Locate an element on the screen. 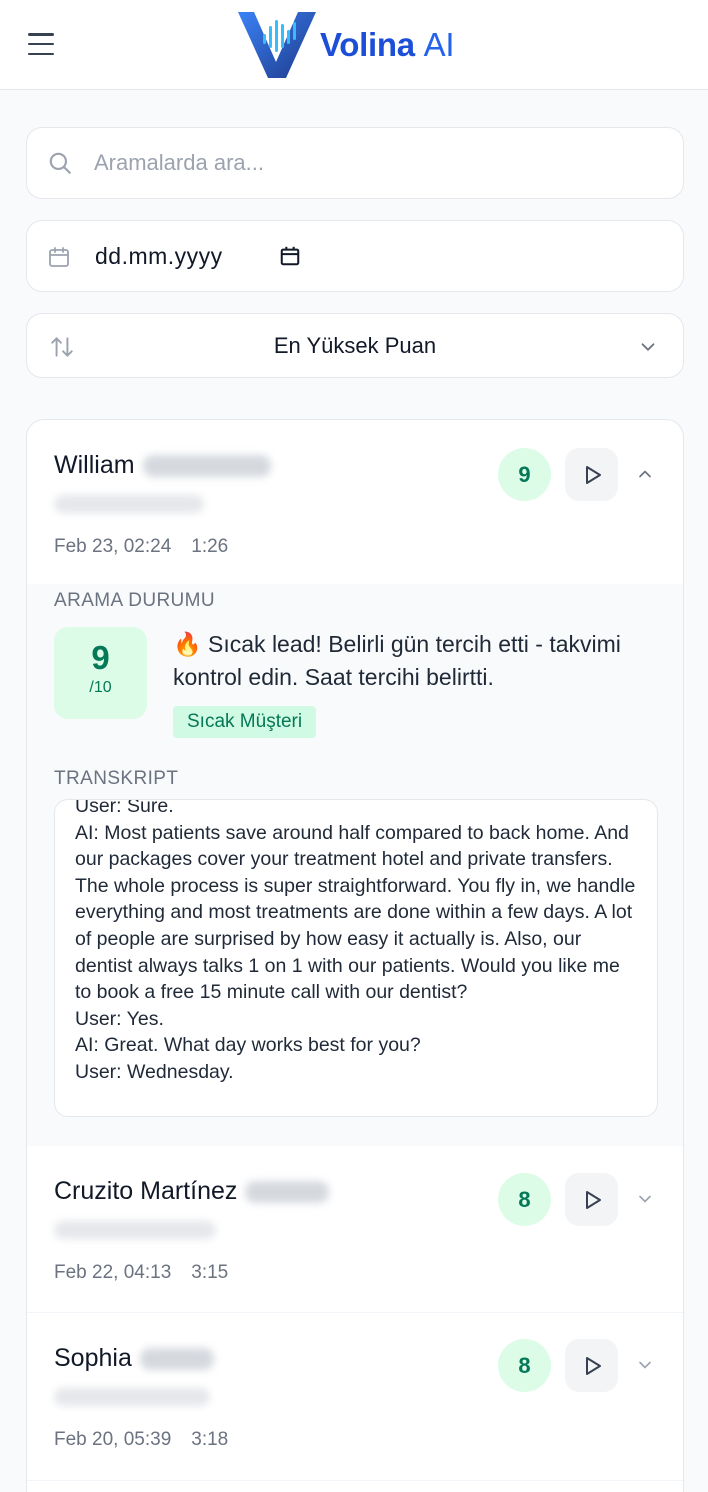 The width and height of the screenshot is (708, 1492). date-filter-input: dd.mm.yyyy is located at coordinates (355, 256).